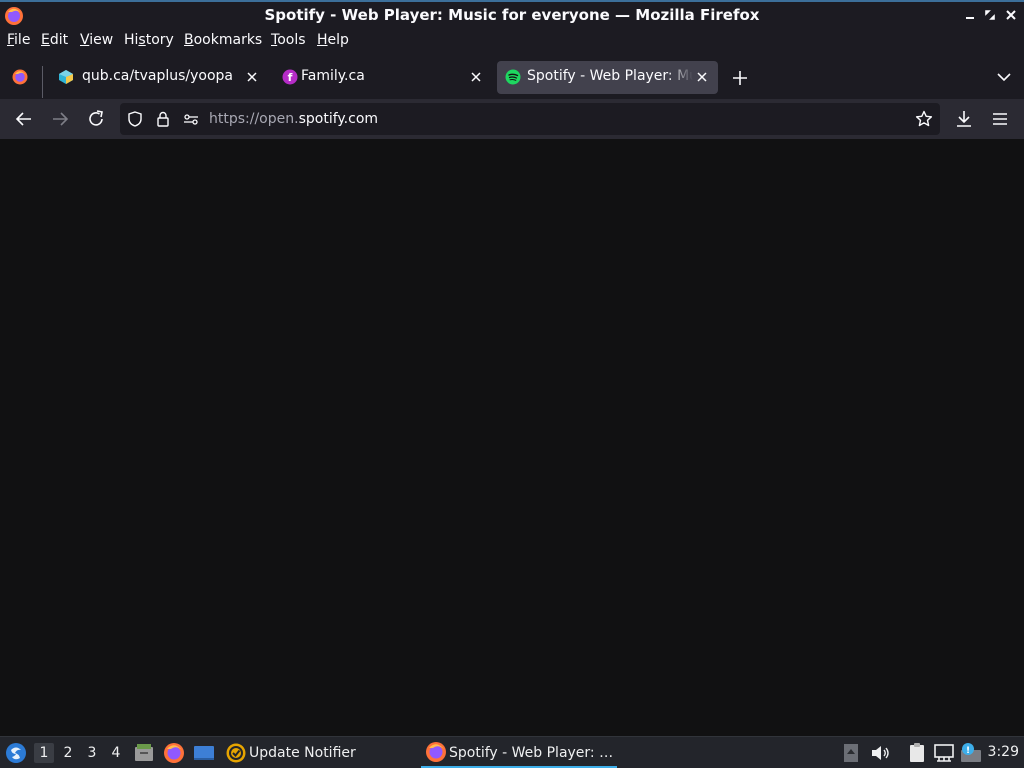 This screenshot has height=768, width=1024. I want to click on menu-view-label: iew, so click(101, 40).